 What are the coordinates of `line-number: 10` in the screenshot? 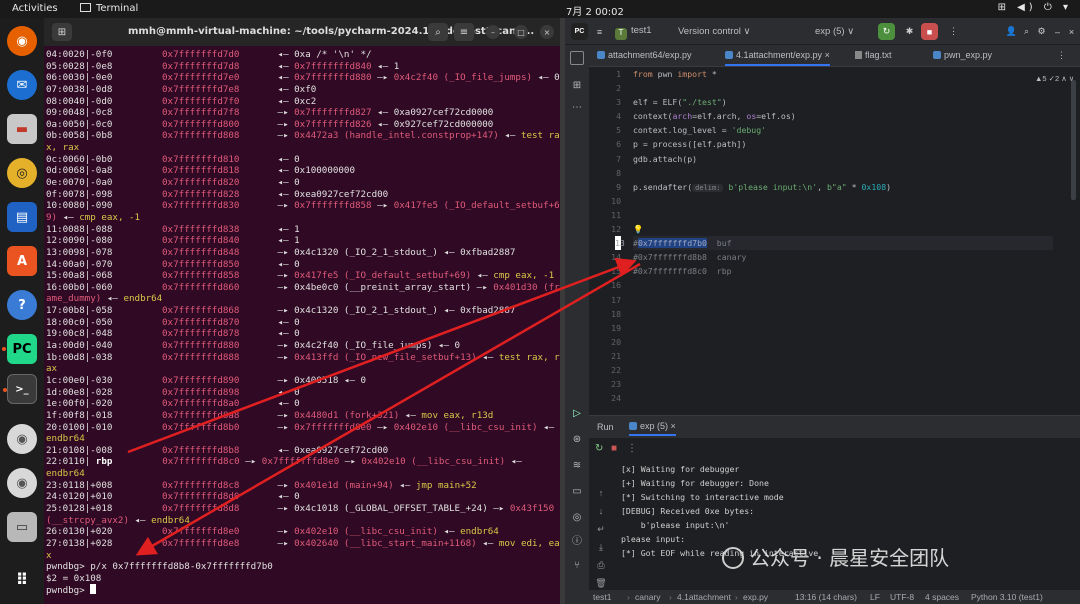 It's located at (616, 200).